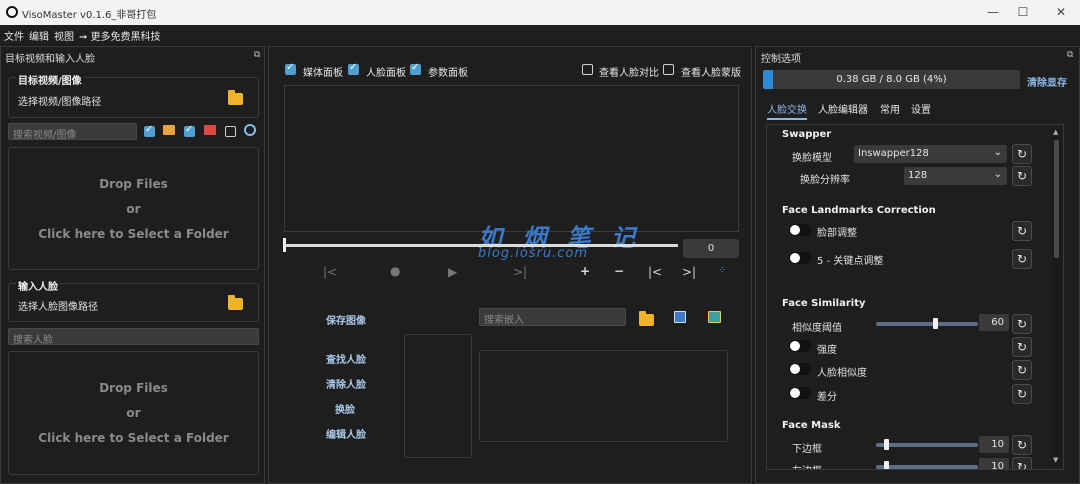 This screenshot has width=1080, height=484. What do you see at coordinates (330, 272) in the screenshot?
I see `previous-frame-icon: |<` at bounding box center [330, 272].